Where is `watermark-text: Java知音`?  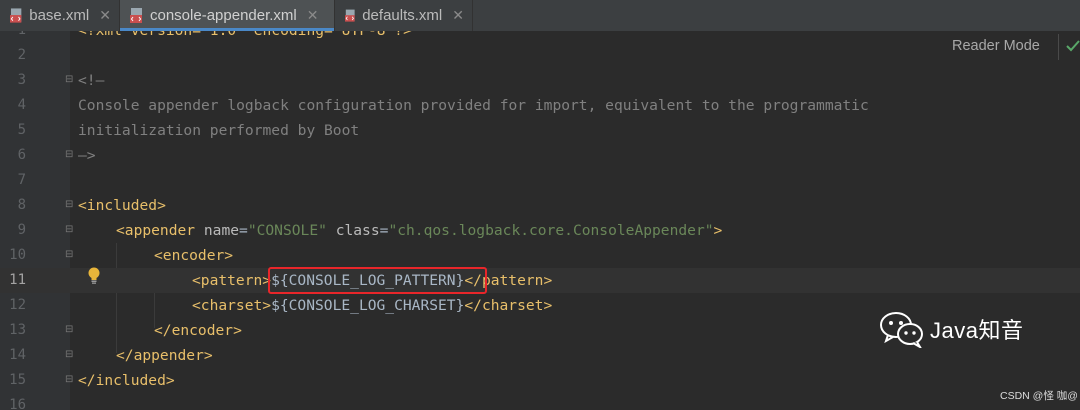 watermark-text: Java知音 is located at coordinates (977, 330).